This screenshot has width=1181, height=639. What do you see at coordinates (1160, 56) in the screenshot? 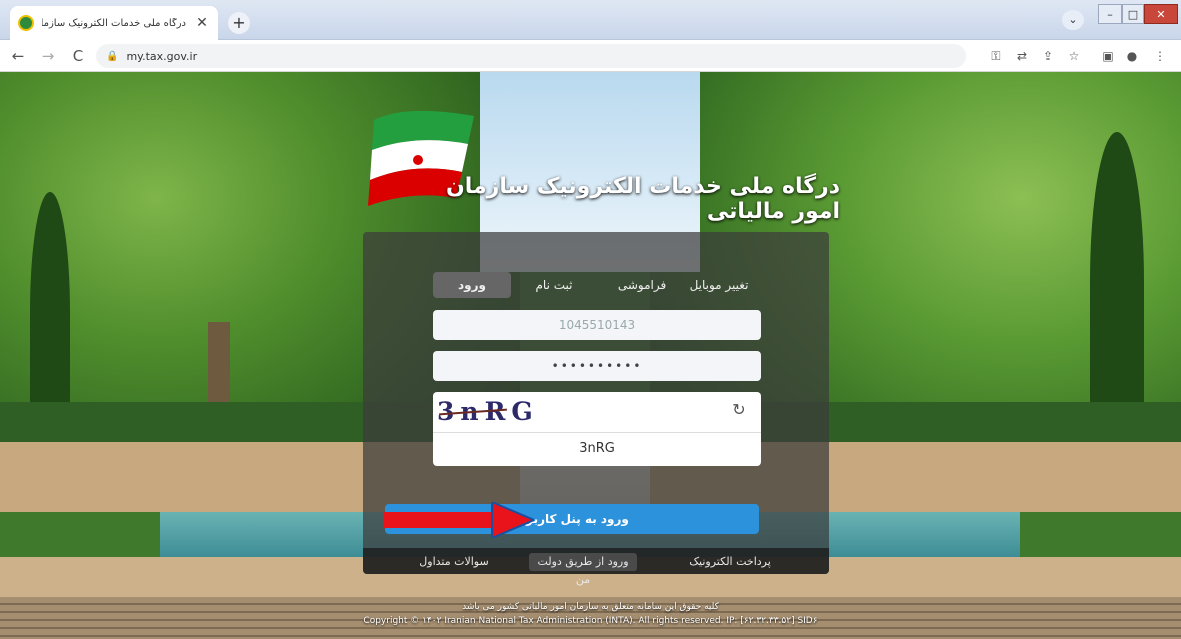
I see `menu-icon: ⋮` at bounding box center [1160, 56].